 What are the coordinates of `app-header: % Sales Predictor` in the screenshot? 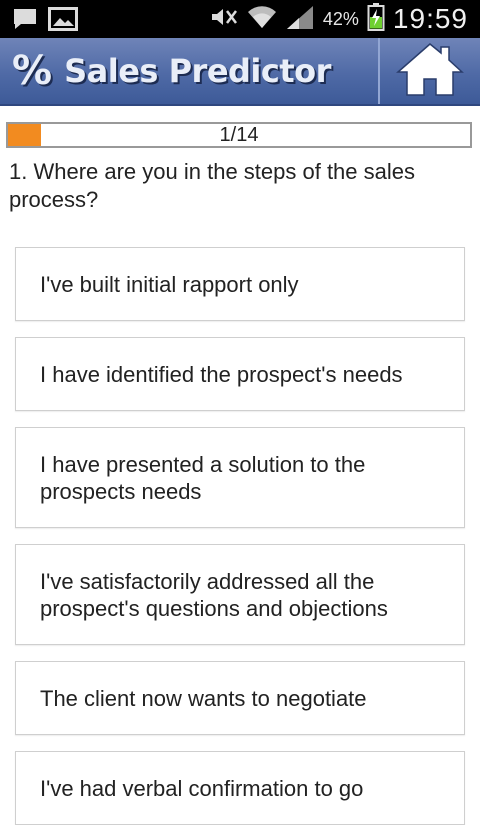 It's located at (240, 72).